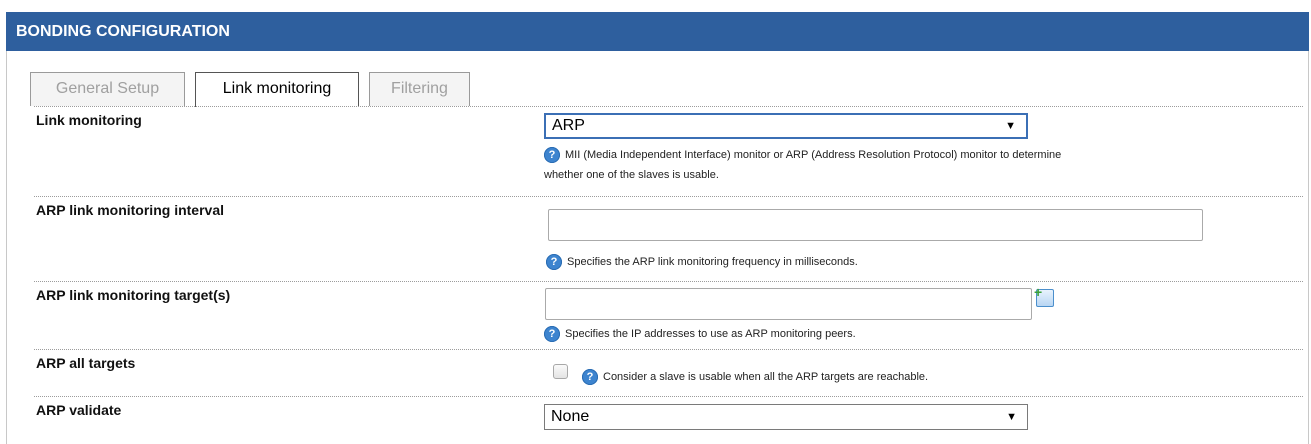  What do you see at coordinates (788, 304) in the screenshot?
I see `arp-targets-input` at bounding box center [788, 304].